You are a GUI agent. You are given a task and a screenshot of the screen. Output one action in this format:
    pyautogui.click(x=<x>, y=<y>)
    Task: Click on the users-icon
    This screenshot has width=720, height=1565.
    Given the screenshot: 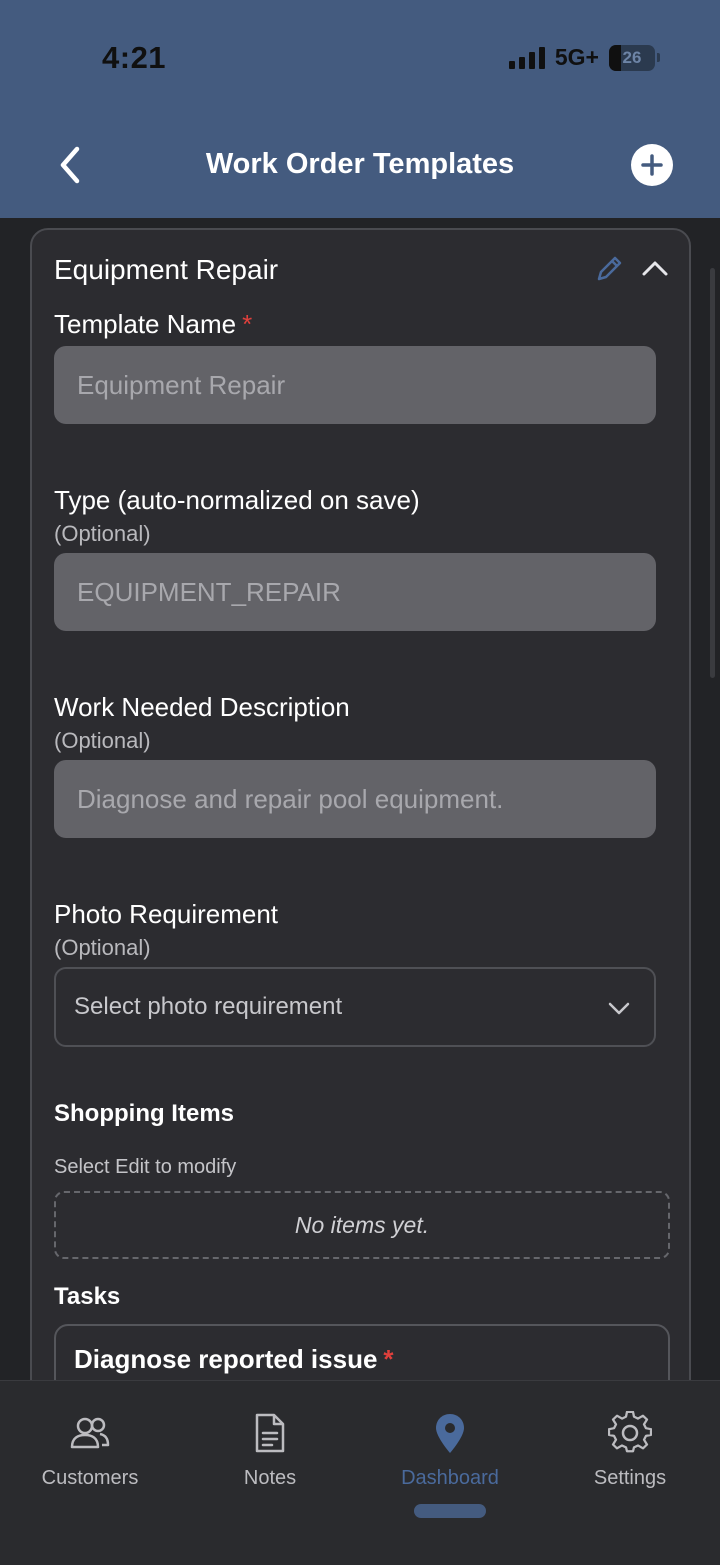 What is the action you would take?
    pyautogui.click(x=90, y=1433)
    